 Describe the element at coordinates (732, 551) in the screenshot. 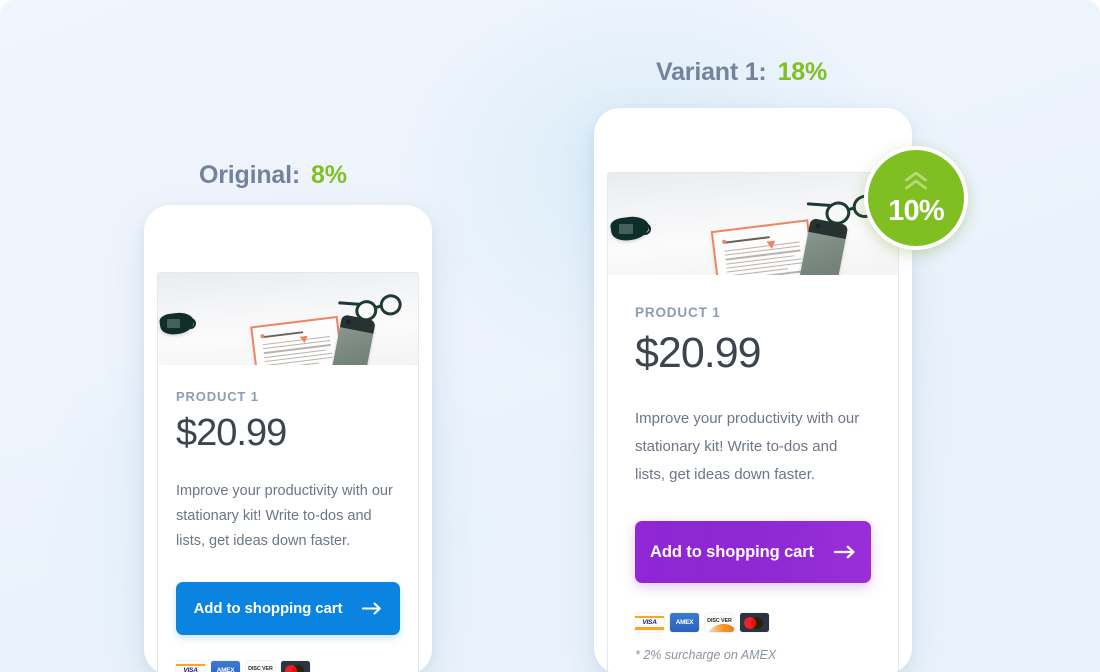

I see `variant1-cta-label: Add to shopping cart` at that location.